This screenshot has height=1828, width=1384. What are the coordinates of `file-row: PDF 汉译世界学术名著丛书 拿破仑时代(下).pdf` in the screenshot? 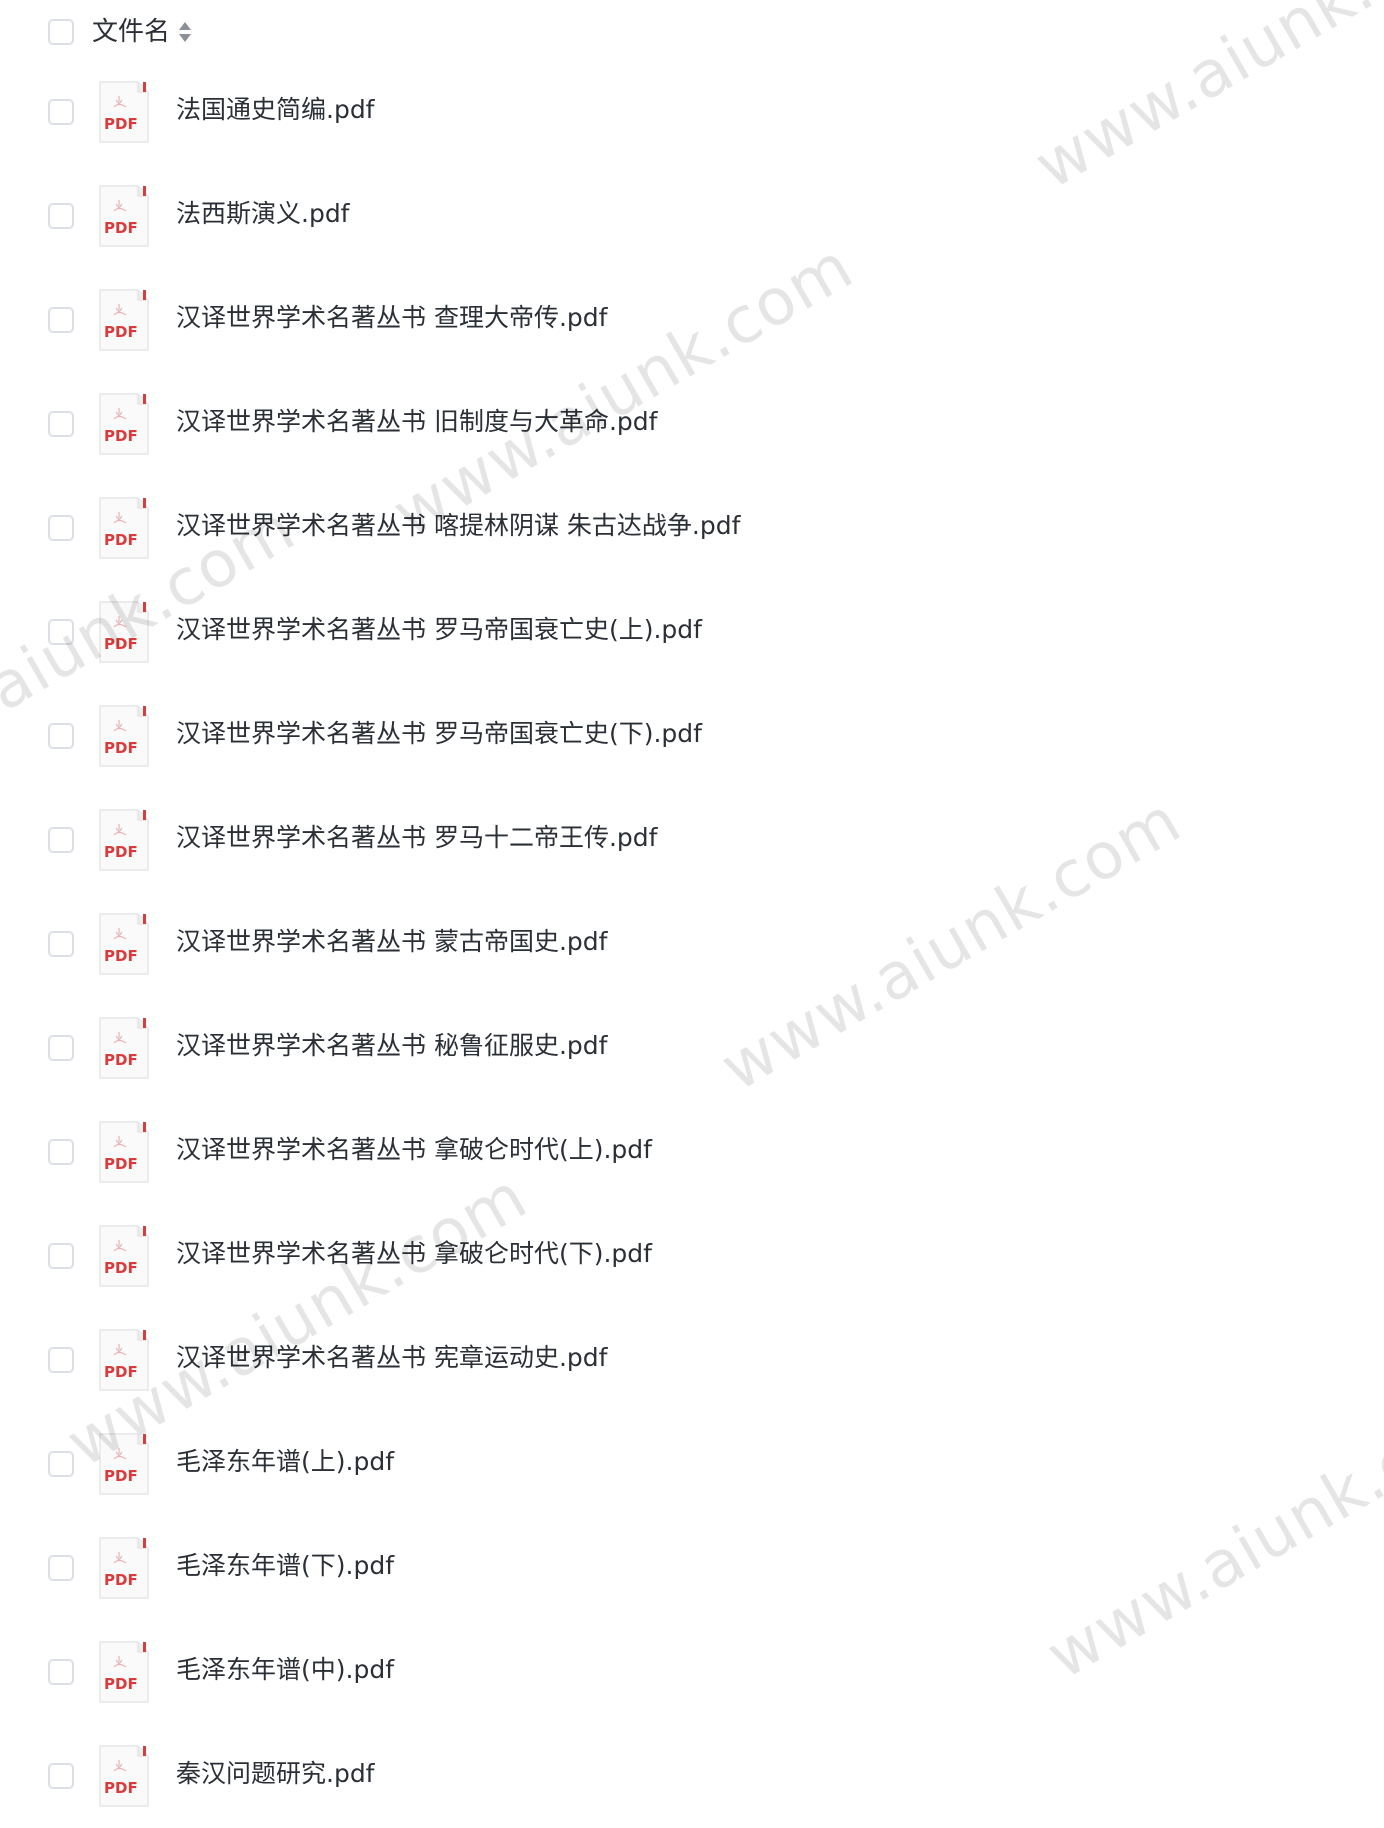 It's located at (692, 1256).